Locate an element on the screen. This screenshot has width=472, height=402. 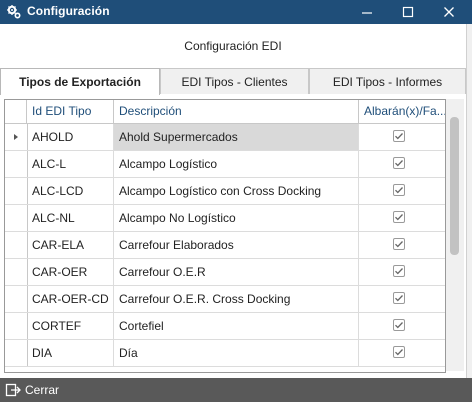
tab-edi-tipos-informes: EDI Tipos - Informes is located at coordinates (387, 81).